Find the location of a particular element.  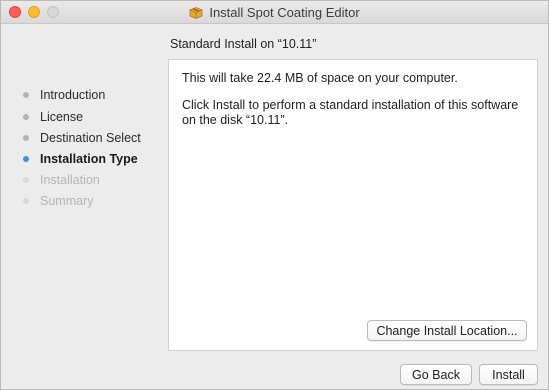

step-license: License is located at coordinates (53, 117).